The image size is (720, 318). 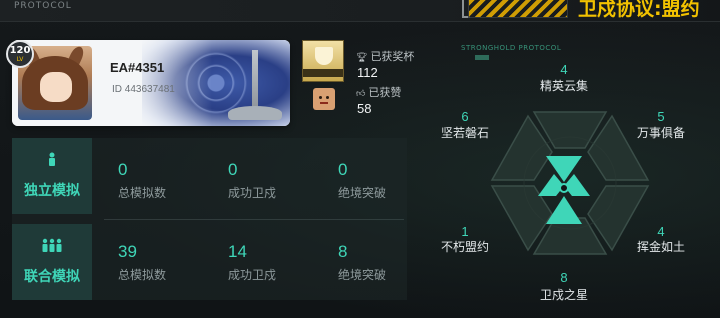 What do you see at coordinates (52, 176) in the screenshot?
I see `row-label-solo: 独立模拟` at bounding box center [52, 176].